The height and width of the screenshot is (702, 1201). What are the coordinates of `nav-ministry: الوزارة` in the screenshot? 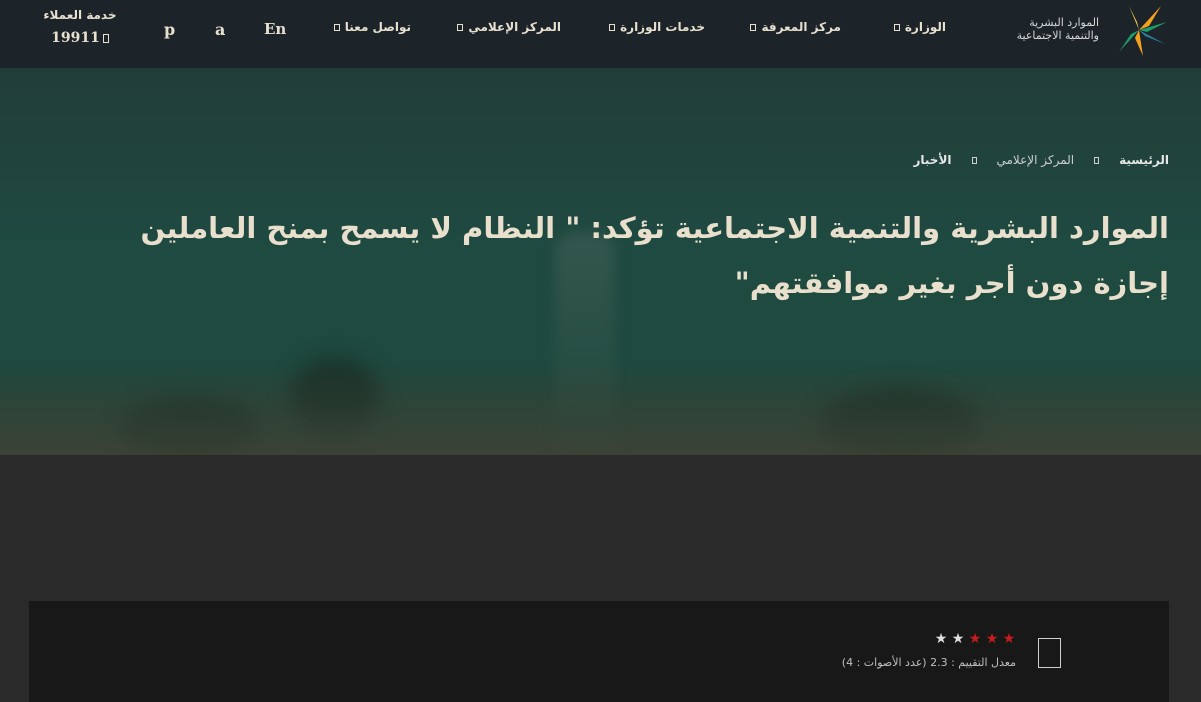 It's located at (919, 30).